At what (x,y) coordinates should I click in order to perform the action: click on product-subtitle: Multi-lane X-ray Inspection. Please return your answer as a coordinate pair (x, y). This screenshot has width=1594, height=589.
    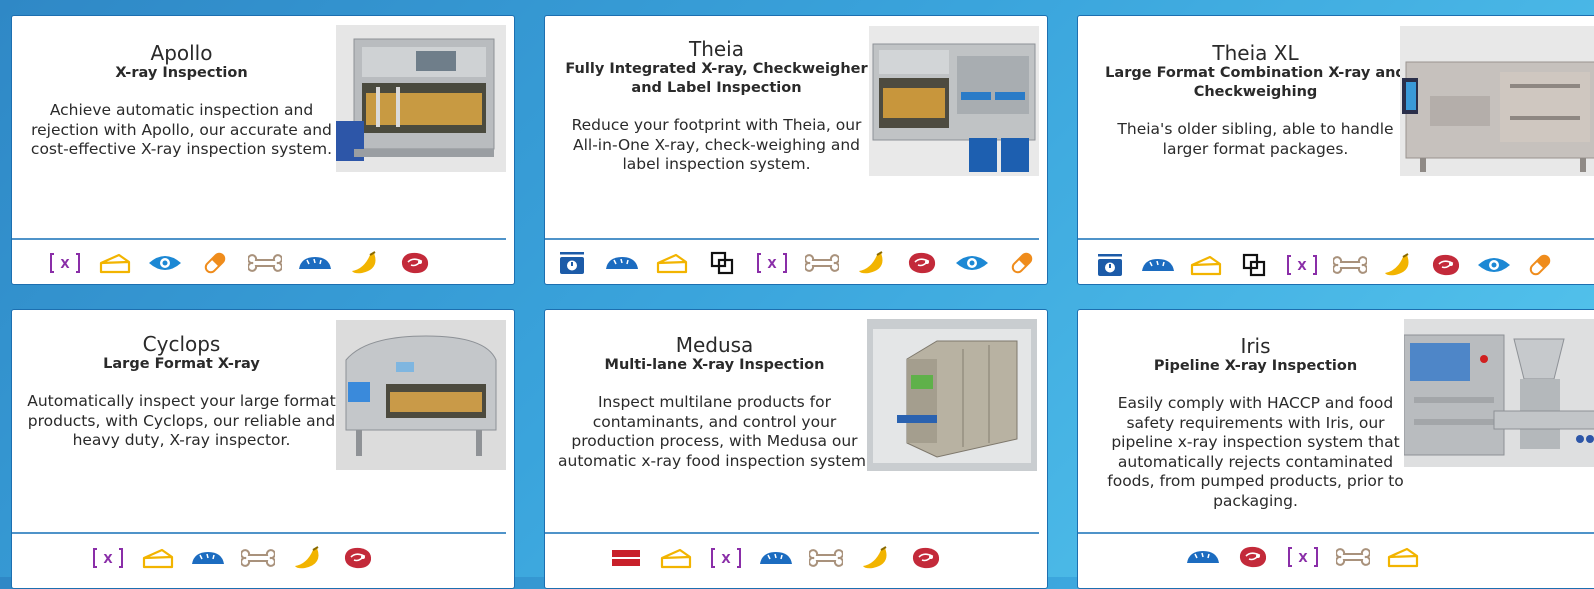
    Looking at the image, I should click on (714, 365).